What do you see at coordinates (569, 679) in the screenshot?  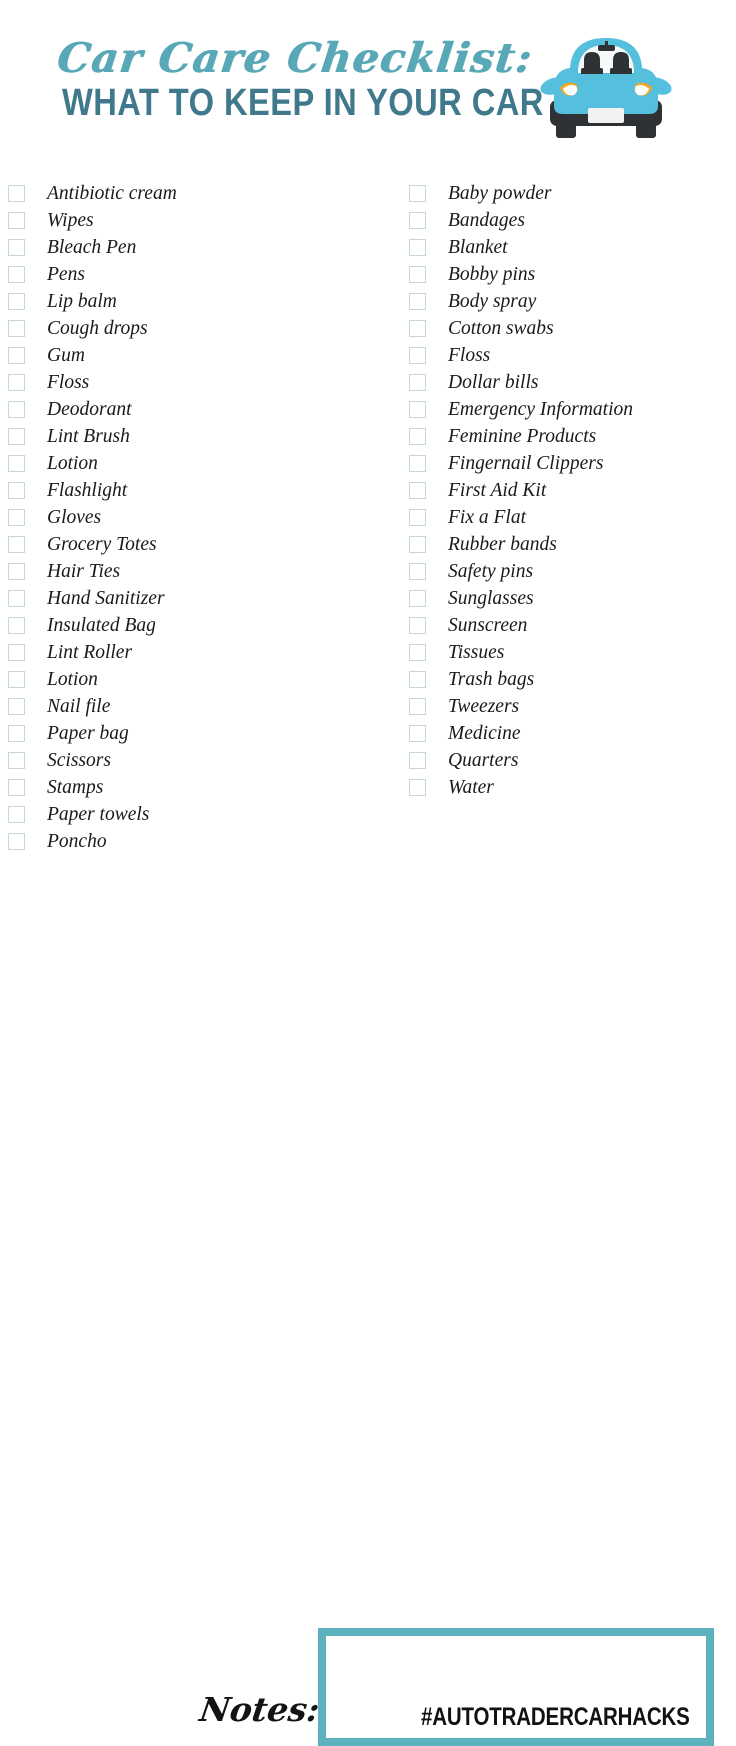 I see `checklist-item: Trash bags` at bounding box center [569, 679].